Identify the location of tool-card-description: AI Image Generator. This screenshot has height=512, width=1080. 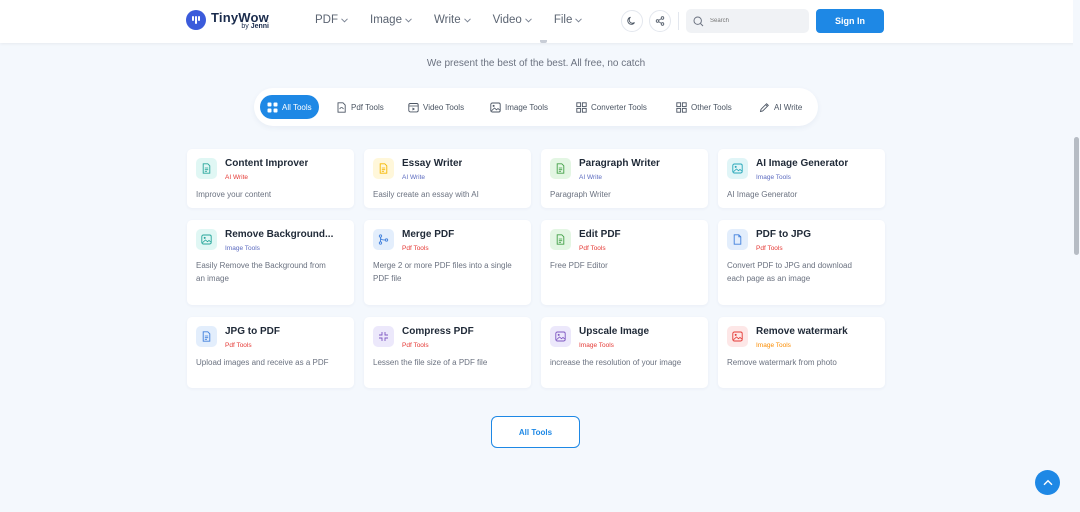
(762, 194).